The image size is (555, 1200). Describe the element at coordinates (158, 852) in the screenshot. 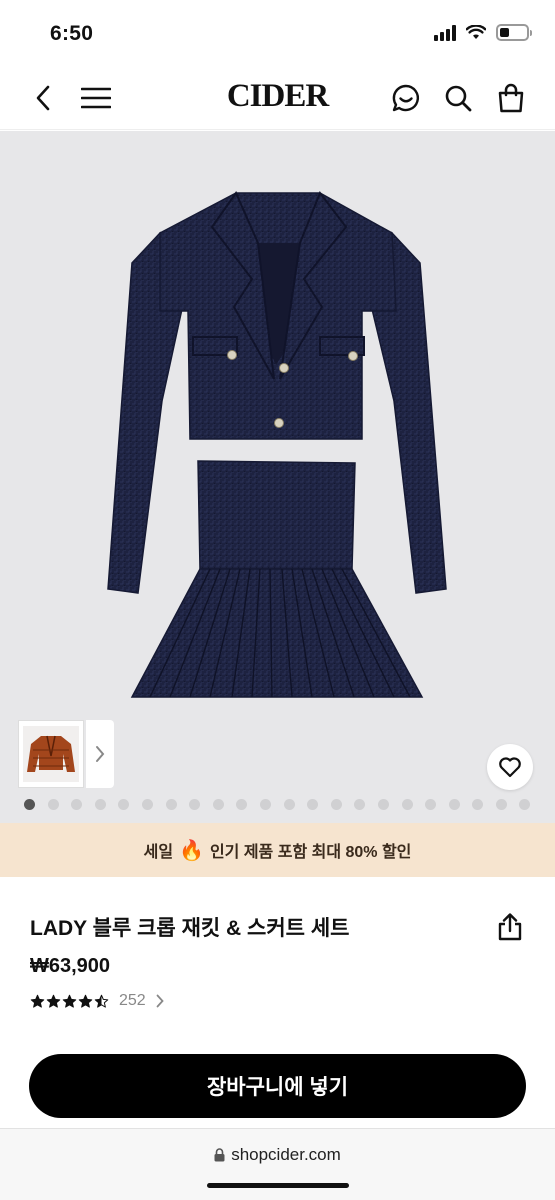

I see `promo-prefix: 세일` at that location.